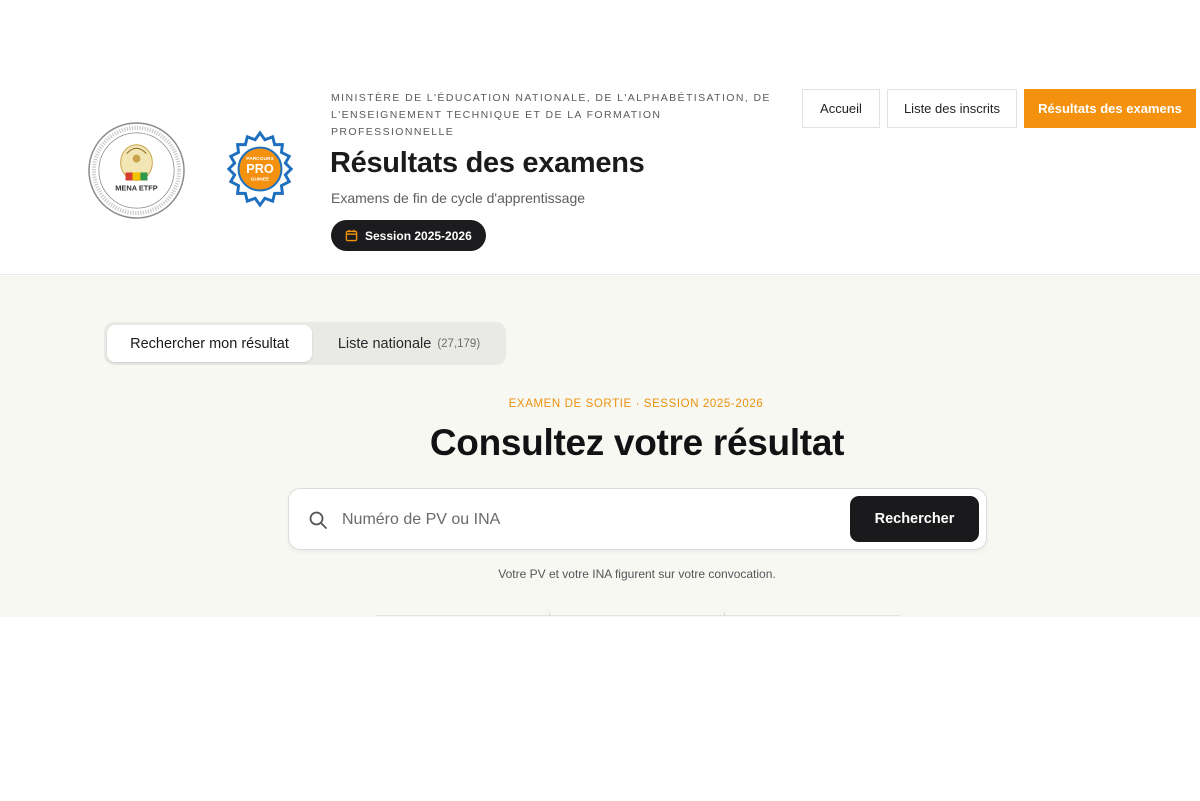  I want to click on search-bar: Rechercher, so click(637, 519).